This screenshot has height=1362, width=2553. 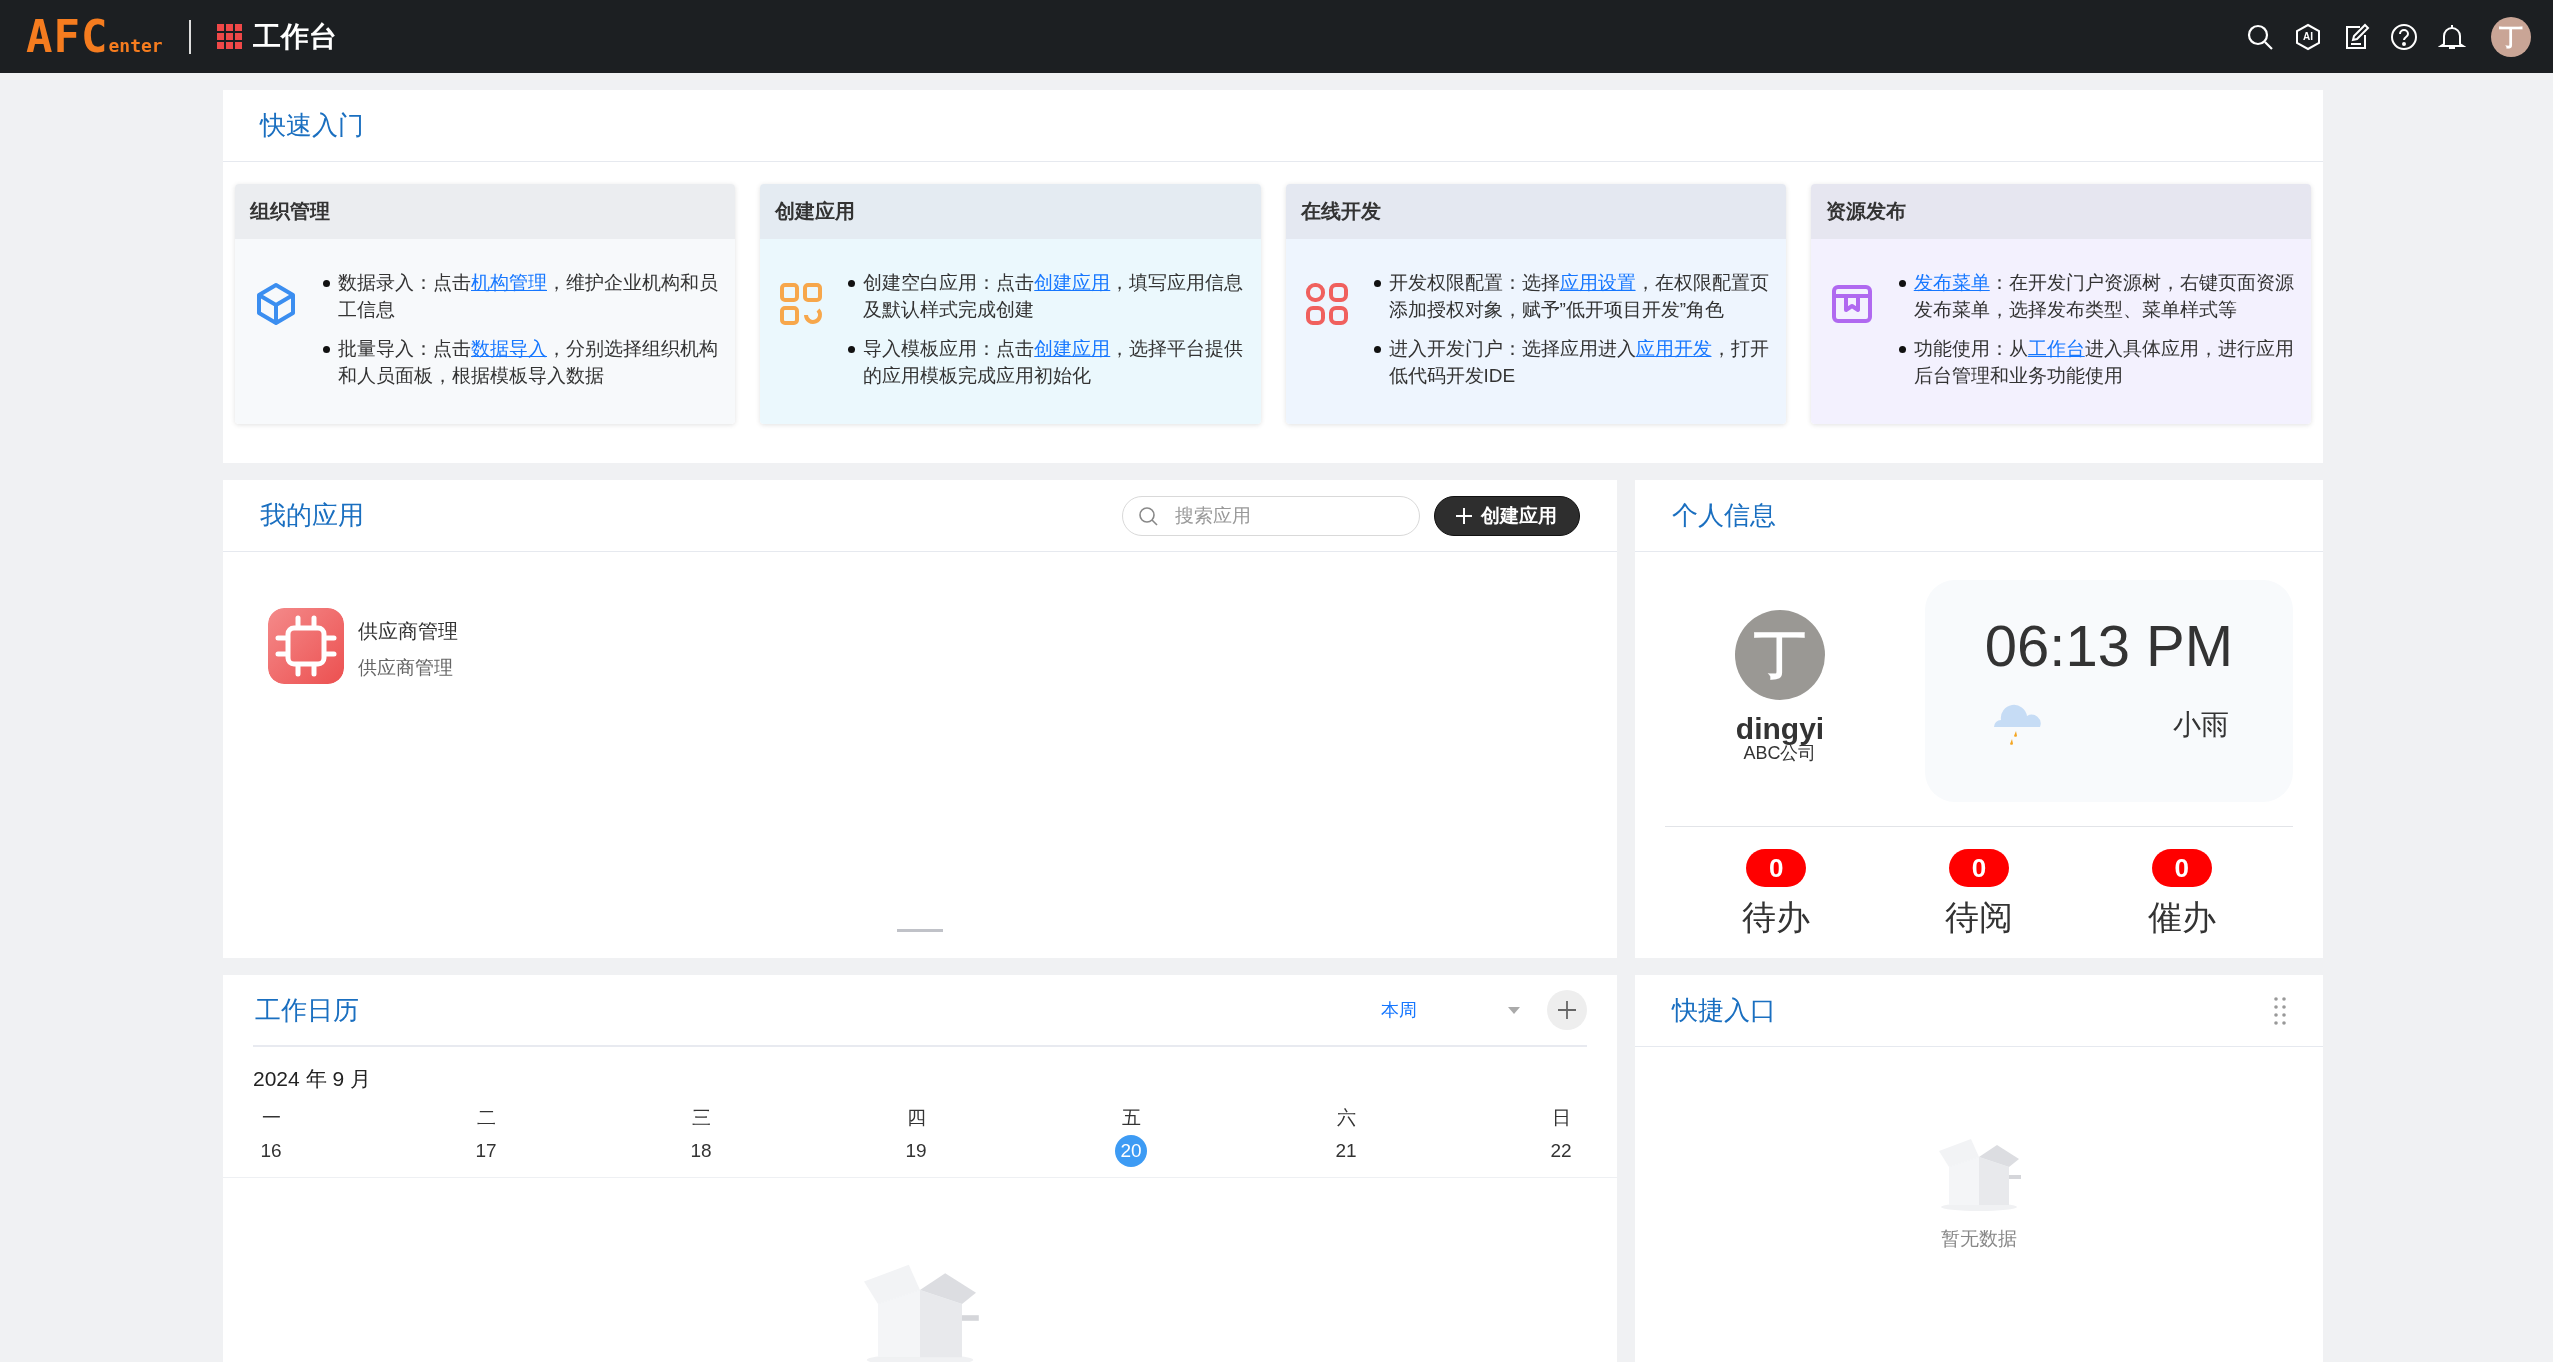 I want to click on panel-title: 工作日历, so click(x=306, y=1010).